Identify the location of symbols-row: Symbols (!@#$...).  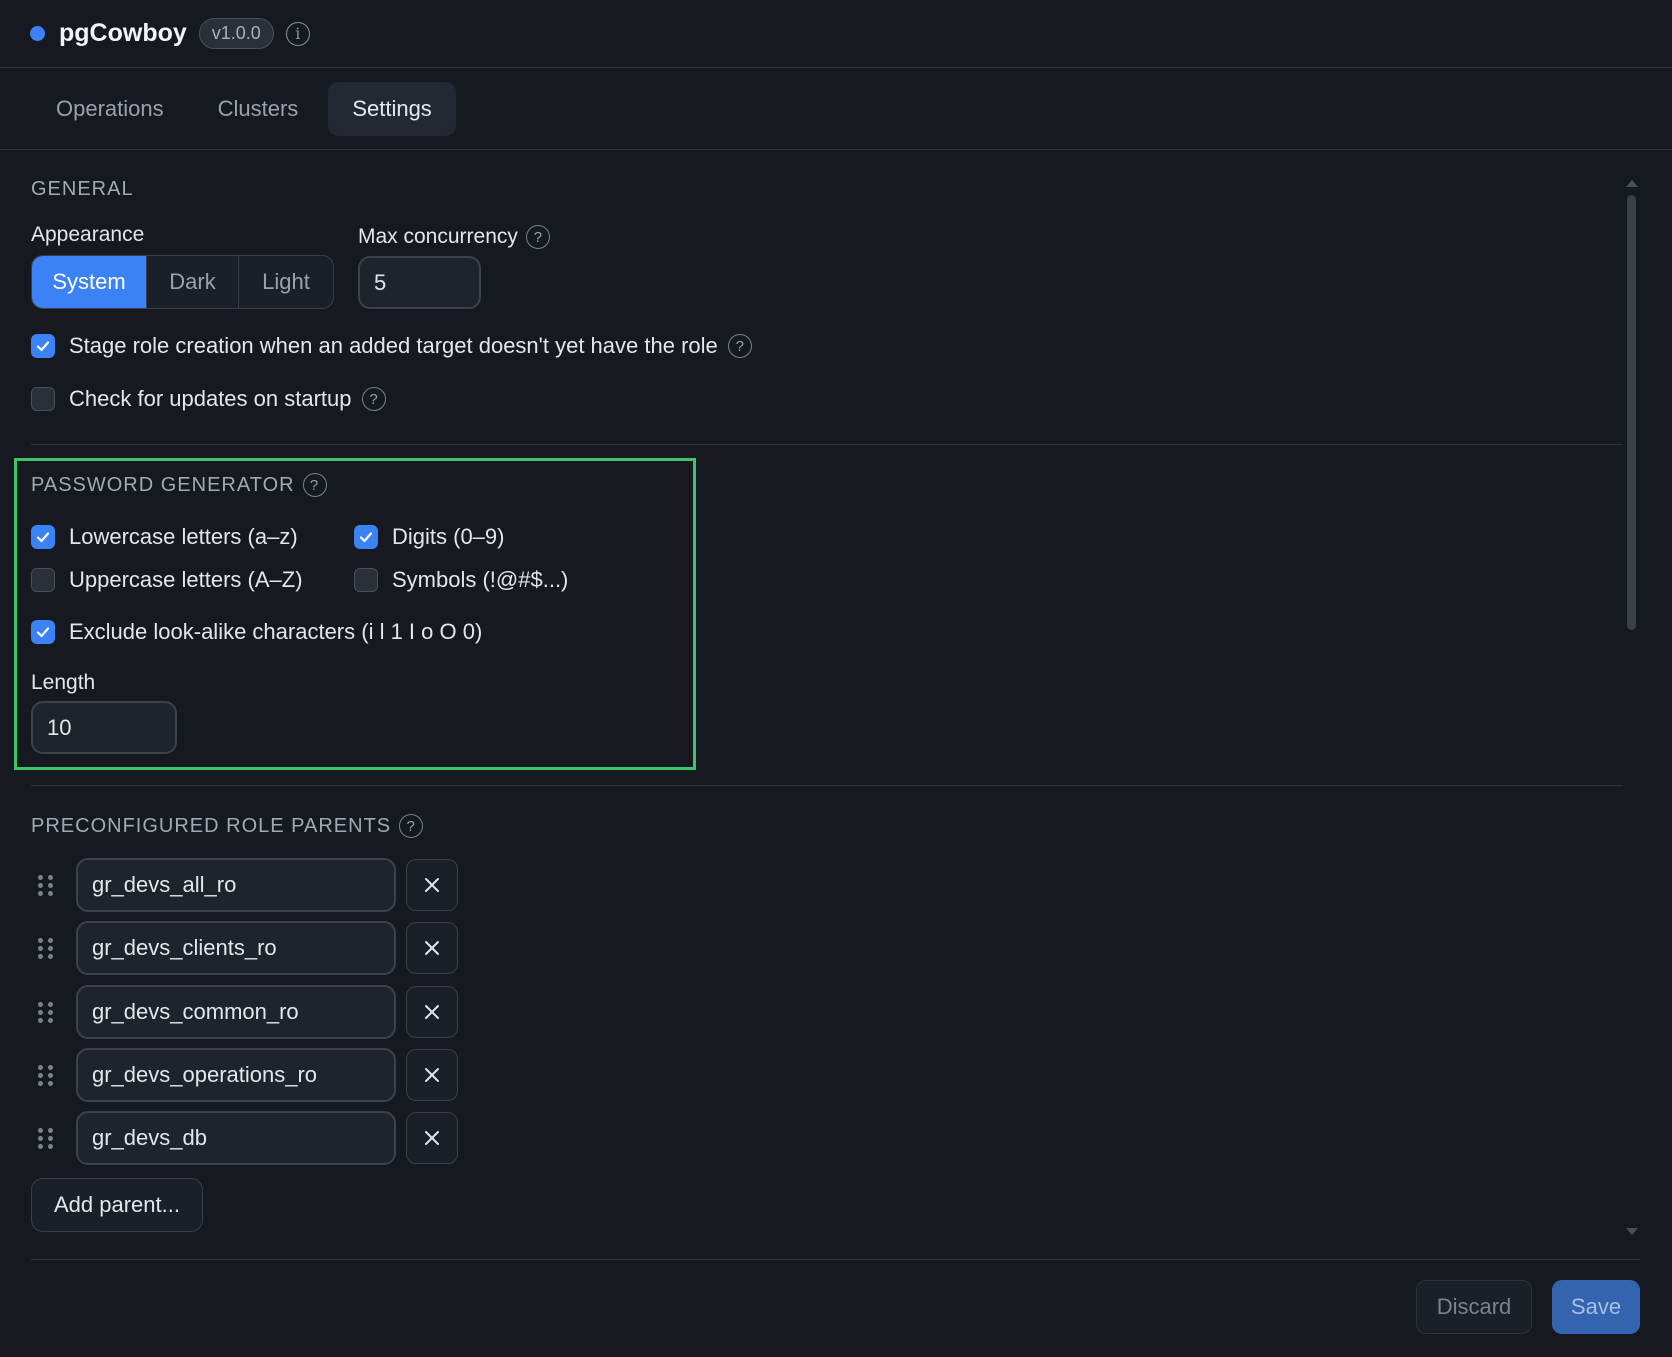
(461, 580).